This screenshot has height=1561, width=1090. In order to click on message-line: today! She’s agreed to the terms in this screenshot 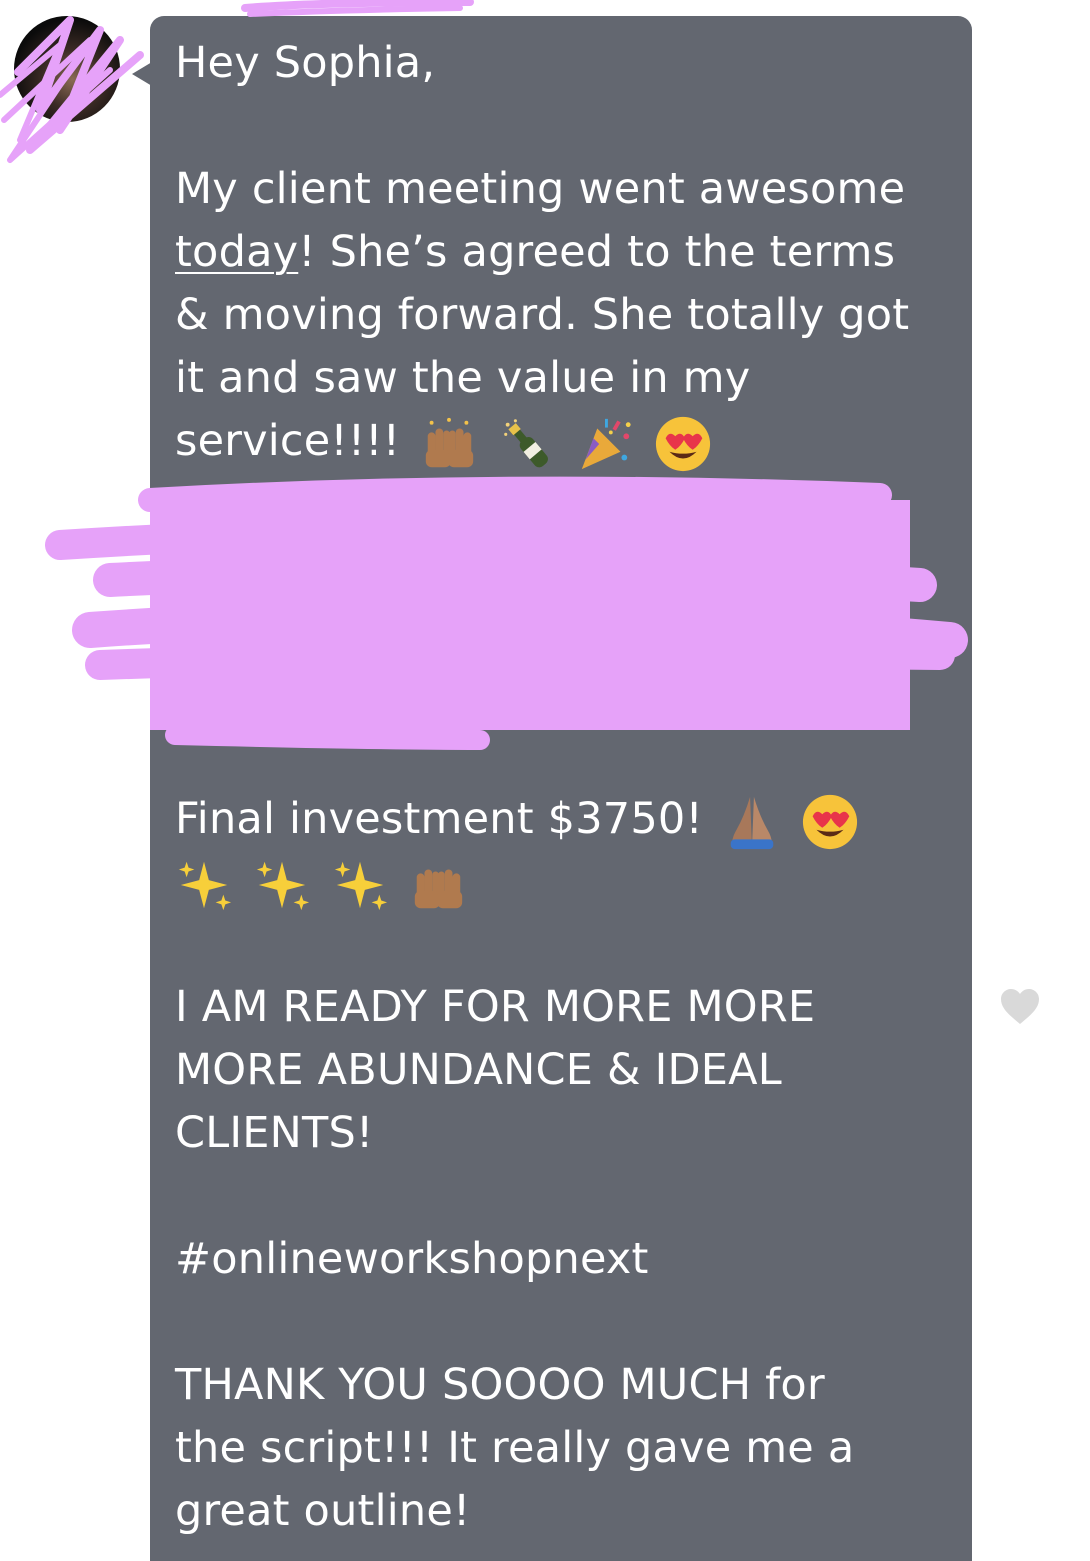, I will do `click(535, 252)`.